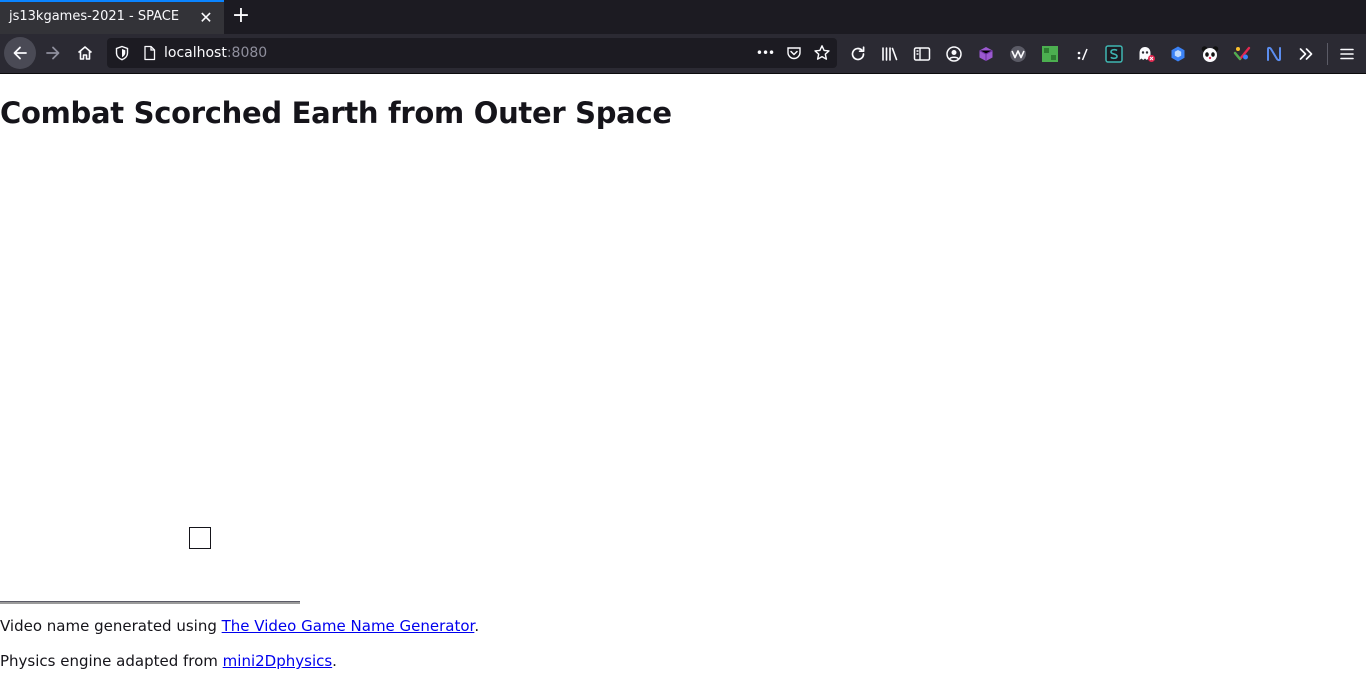  What do you see at coordinates (247, 53) in the screenshot?
I see `url-port: :8080` at bounding box center [247, 53].